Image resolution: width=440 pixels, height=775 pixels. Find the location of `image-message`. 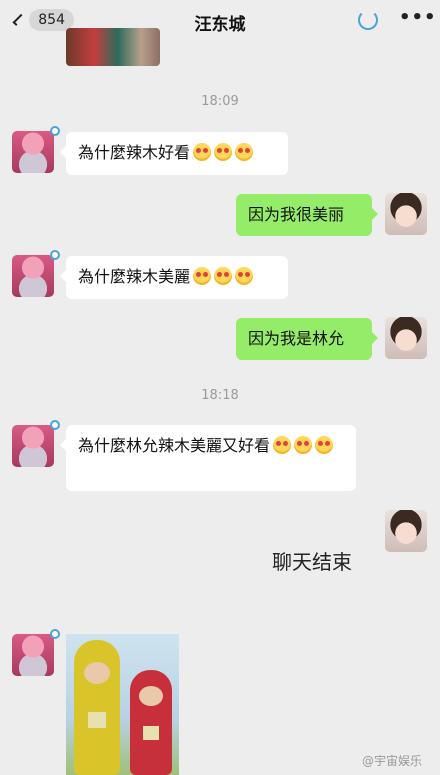

image-message is located at coordinates (113, 47).